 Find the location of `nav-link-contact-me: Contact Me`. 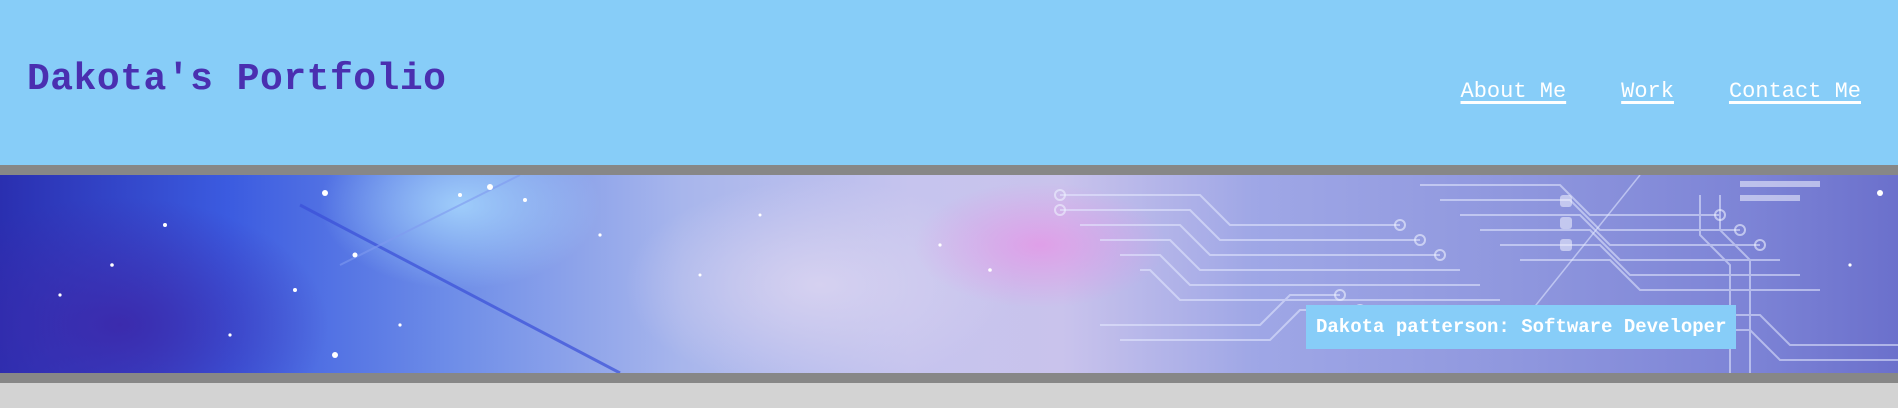

nav-link-contact-me: Contact Me is located at coordinates (1795, 92).